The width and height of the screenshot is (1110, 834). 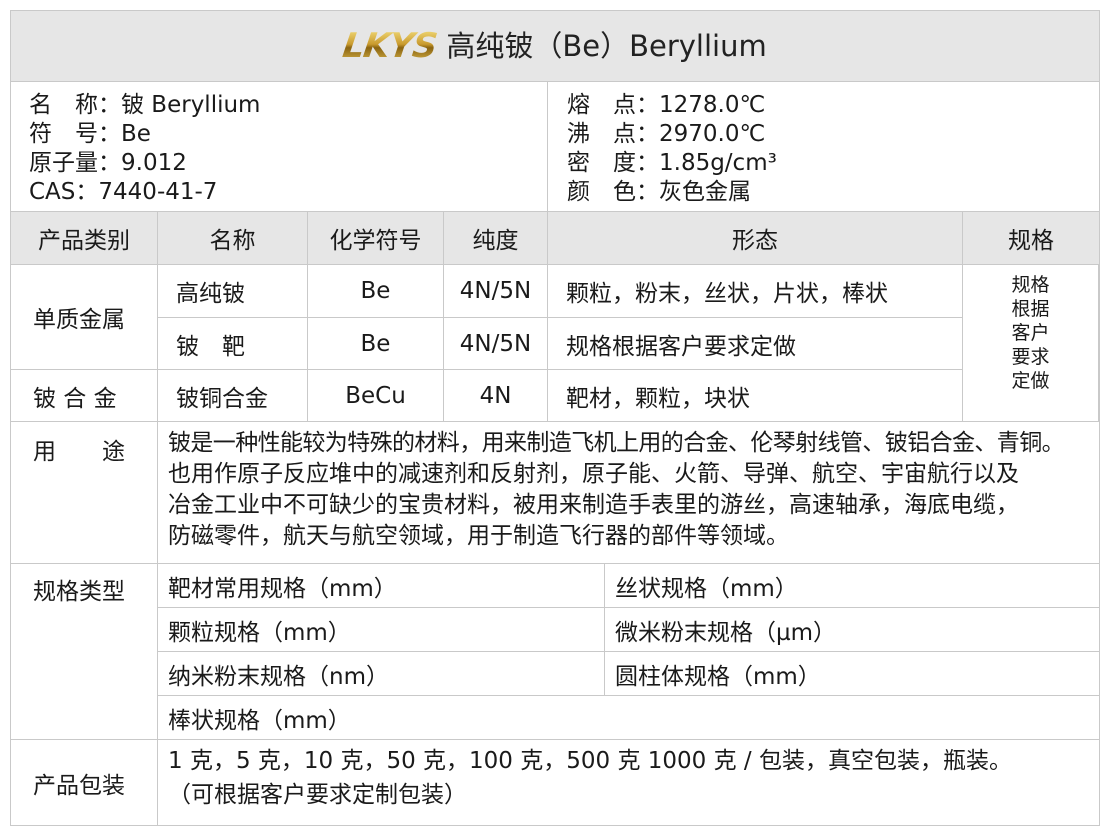 What do you see at coordinates (755, 396) in the screenshot?
I see `row3-form: 靶材，颗粒，块状` at bounding box center [755, 396].